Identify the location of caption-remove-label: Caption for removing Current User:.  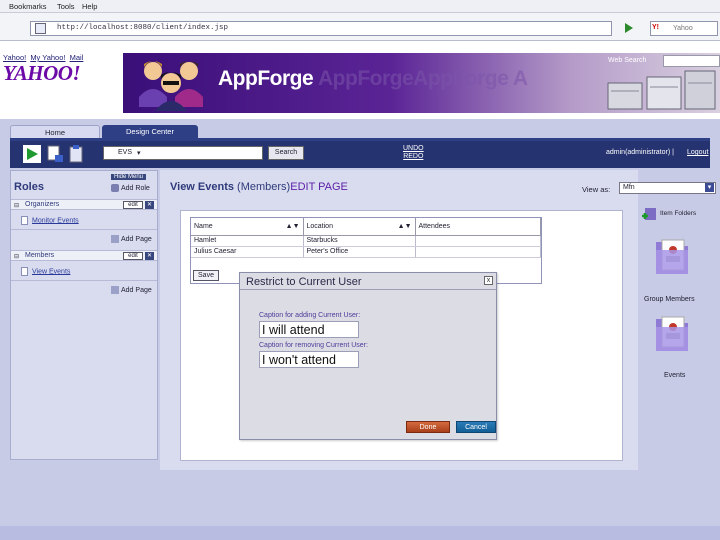
(313, 345).